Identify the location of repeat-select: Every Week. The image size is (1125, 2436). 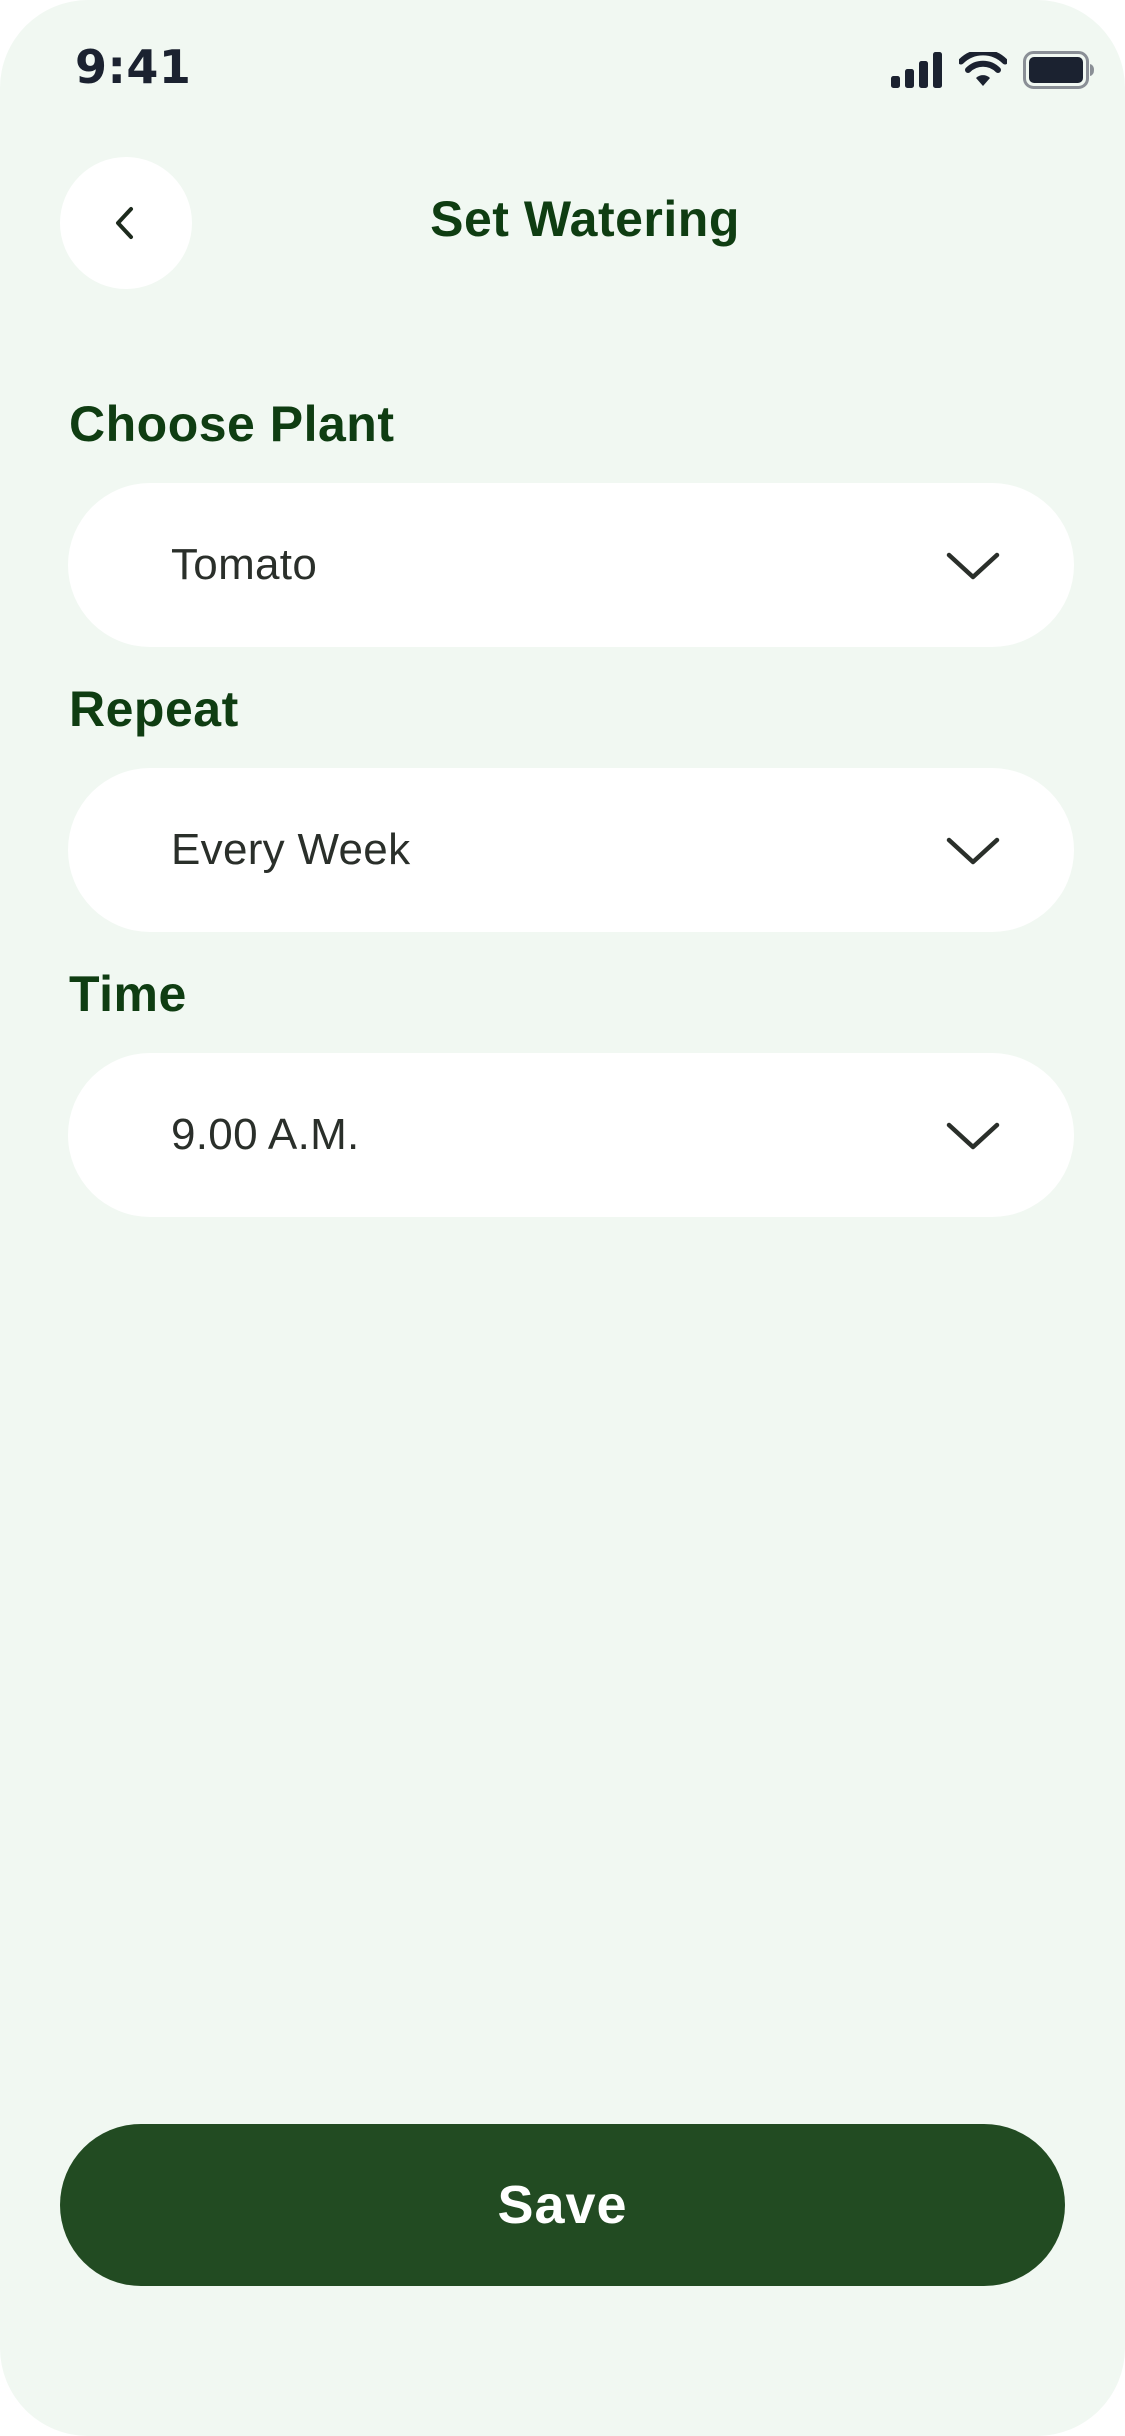
(571, 850).